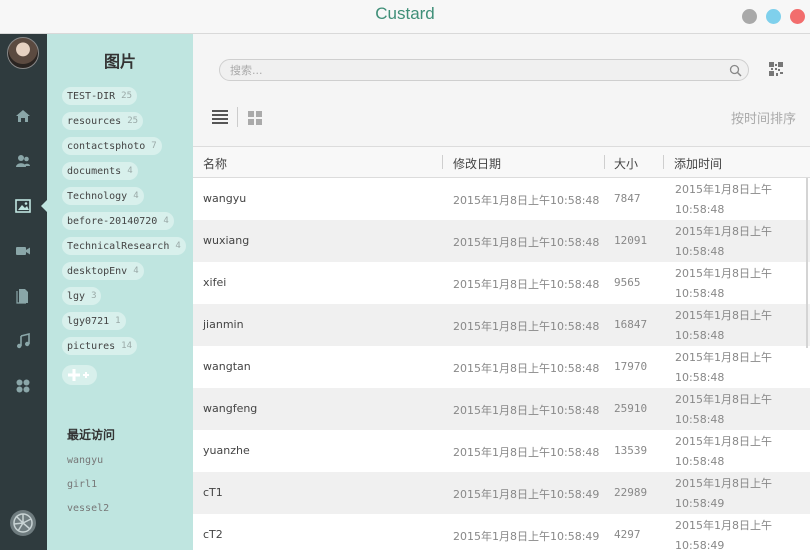 The height and width of the screenshot is (550, 810). I want to click on minimize-button, so click(749, 16).